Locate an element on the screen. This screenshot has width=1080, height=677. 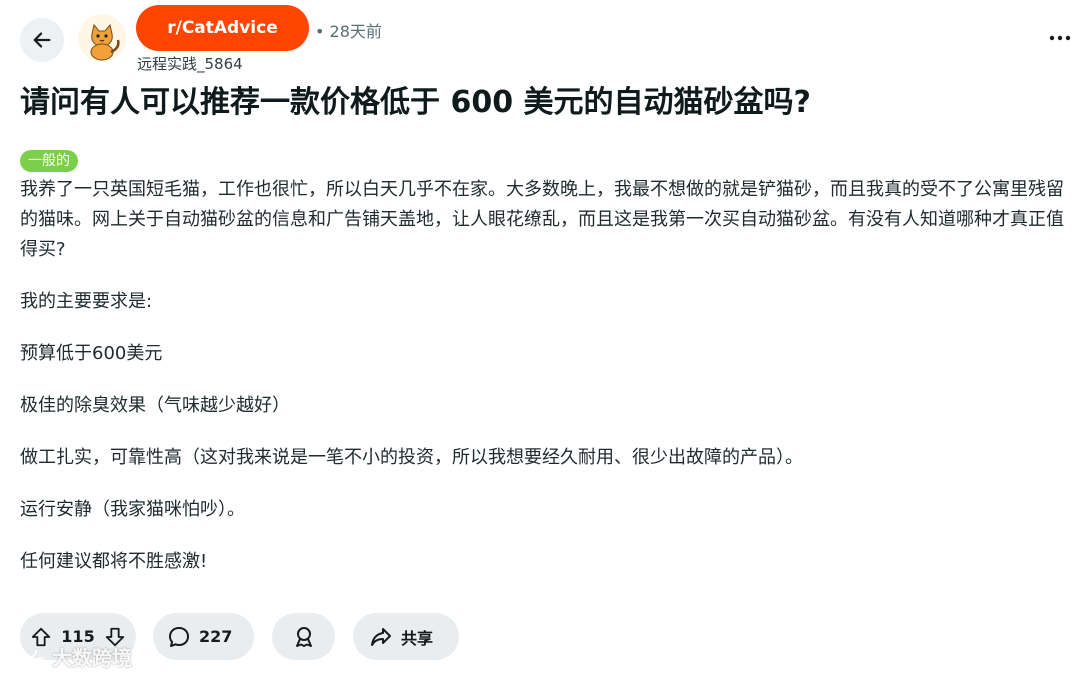
post-flair: 一般的 is located at coordinates (49, 161).